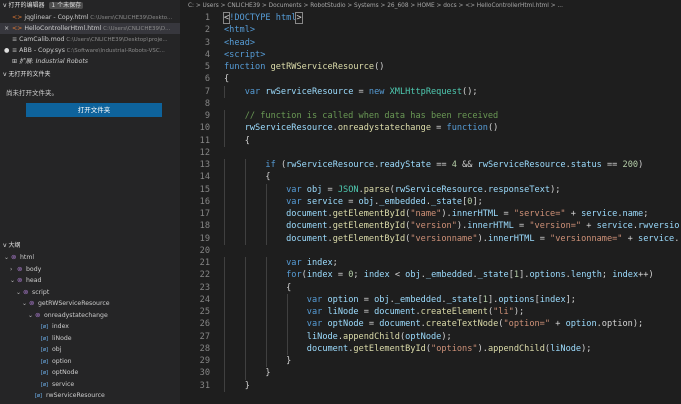  I want to click on code-token: "option=", so click(527, 324).